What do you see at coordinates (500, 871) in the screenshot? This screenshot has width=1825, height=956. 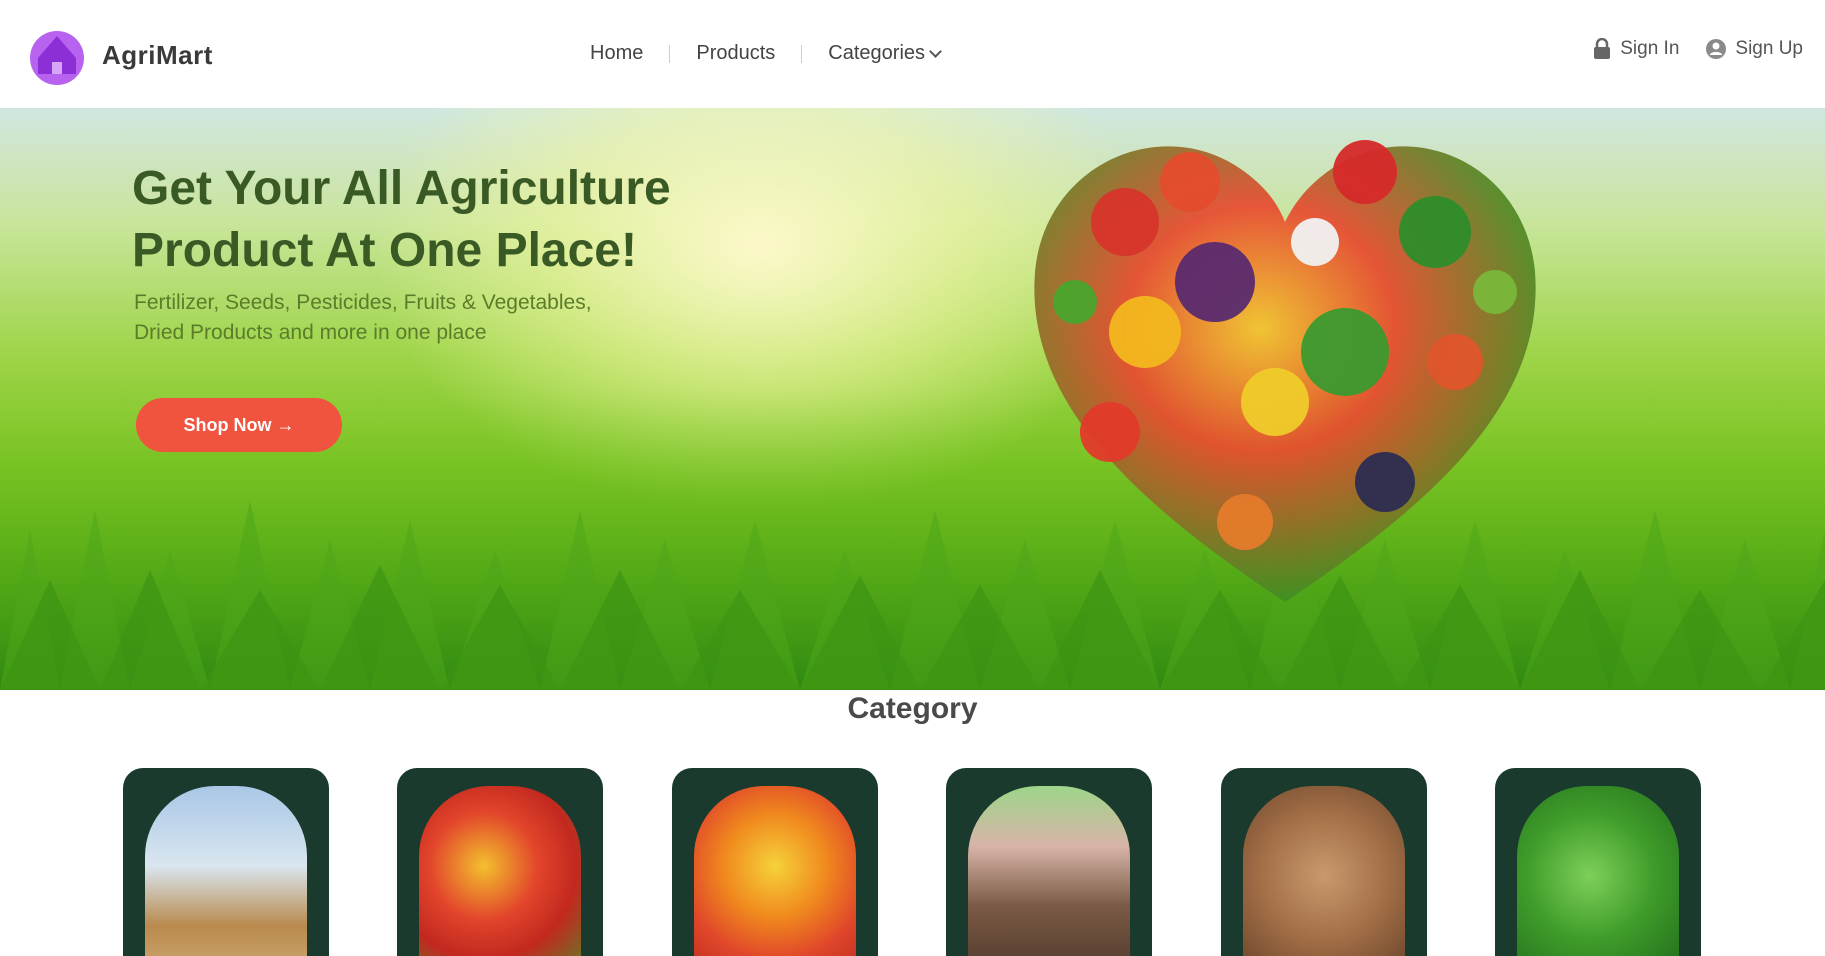 I see `vegetables-image` at bounding box center [500, 871].